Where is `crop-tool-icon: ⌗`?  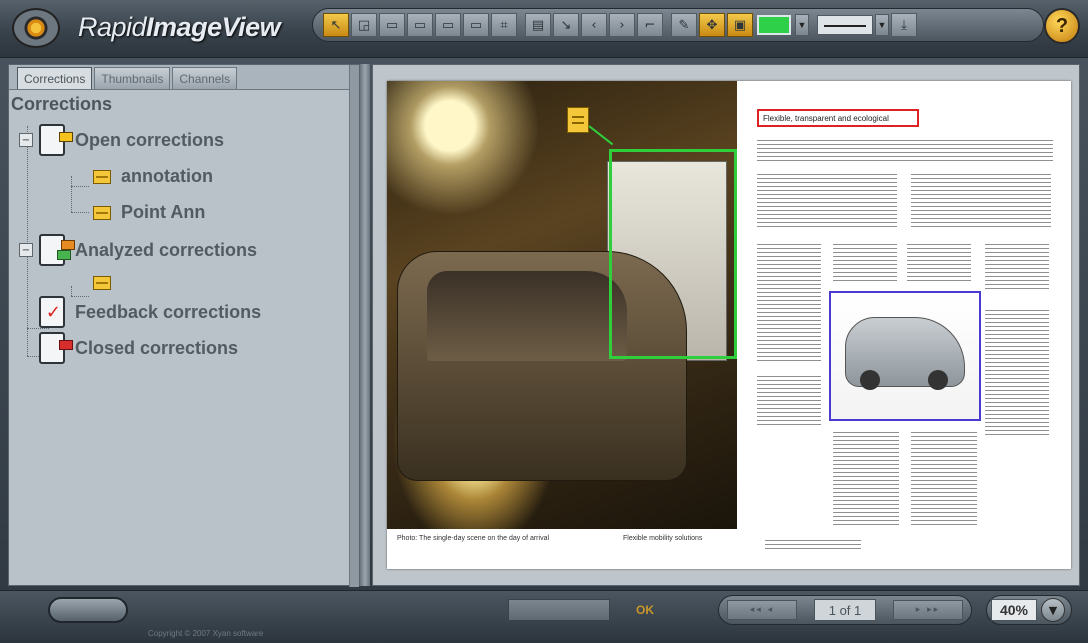
crop-tool-icon: ⌗ is located at coordinates (504, 25).